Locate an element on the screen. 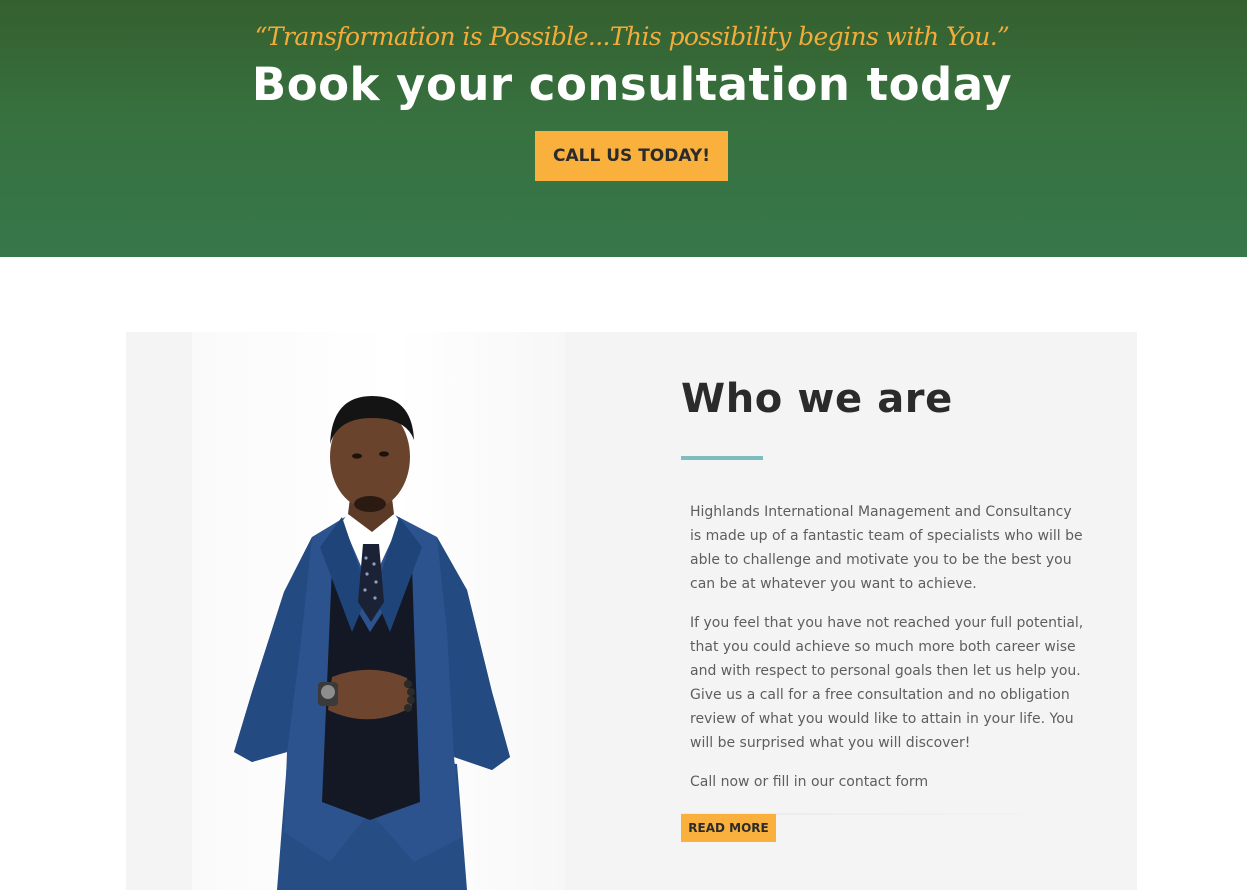 The height and width of the screenshot is (890, 1247). about-paragraph: Call now or fill in our contact form is located at coordinates (809, 782).